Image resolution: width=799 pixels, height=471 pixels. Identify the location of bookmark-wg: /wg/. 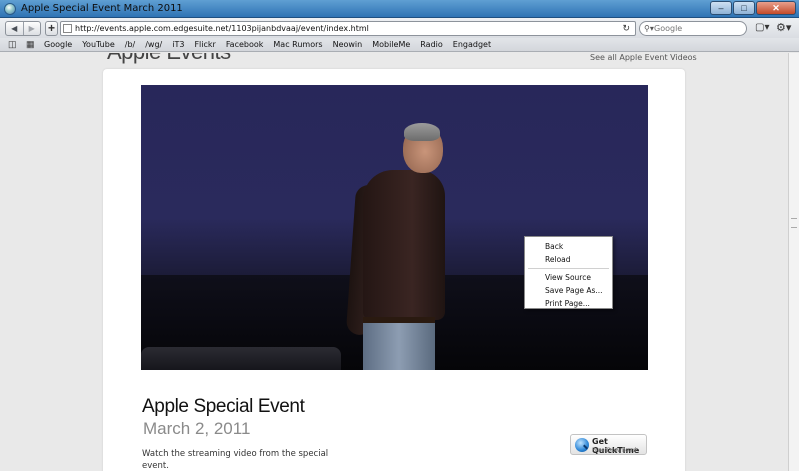
(153, 44).